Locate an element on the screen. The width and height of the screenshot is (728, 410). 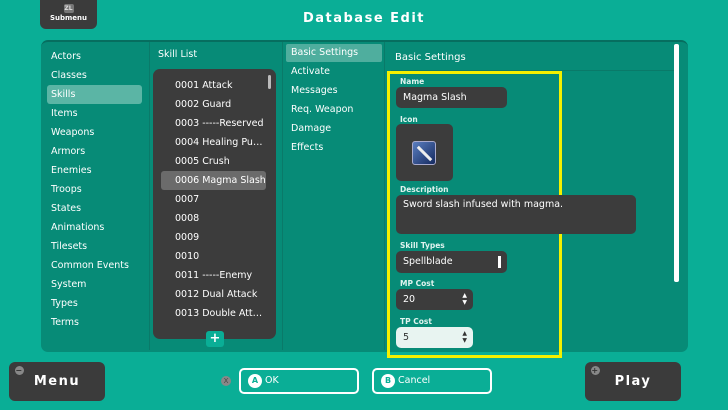
icon-label: Icon is located at coordinates (409, 119).